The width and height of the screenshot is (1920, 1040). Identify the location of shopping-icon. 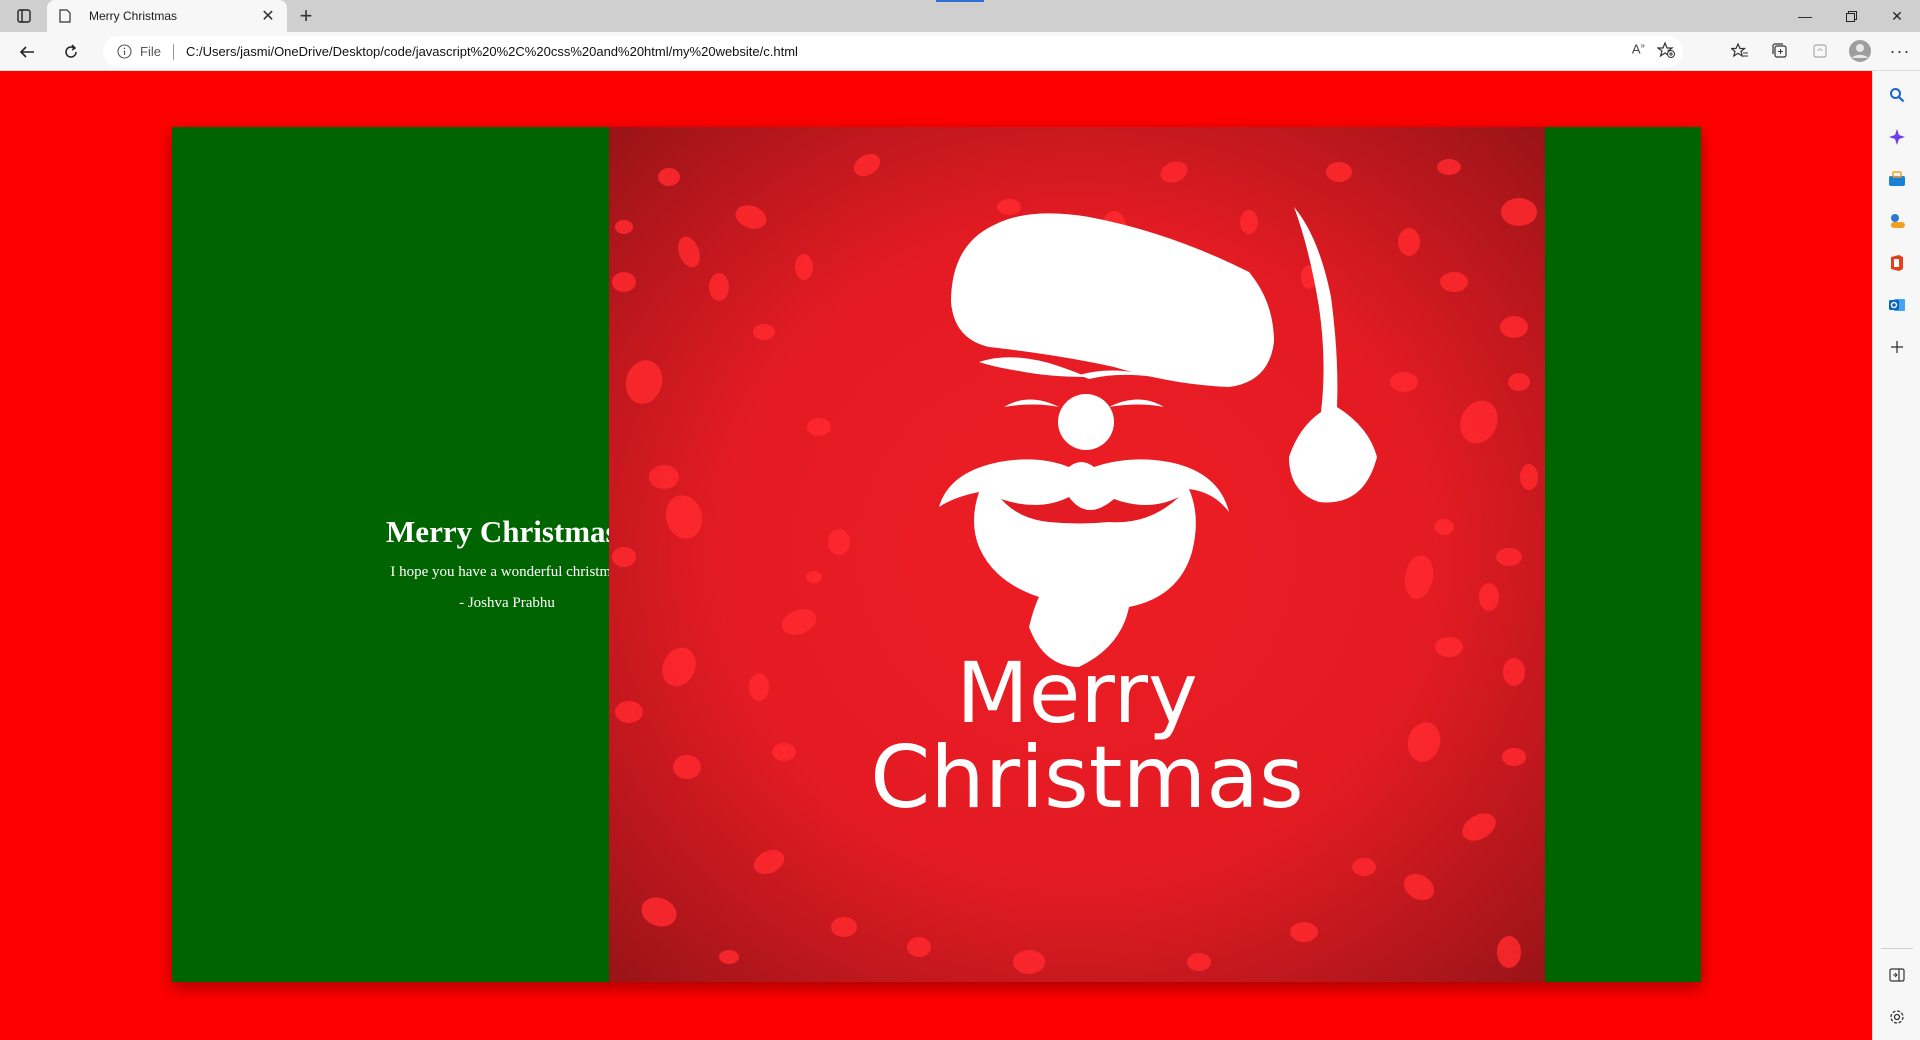
(1896, 179).